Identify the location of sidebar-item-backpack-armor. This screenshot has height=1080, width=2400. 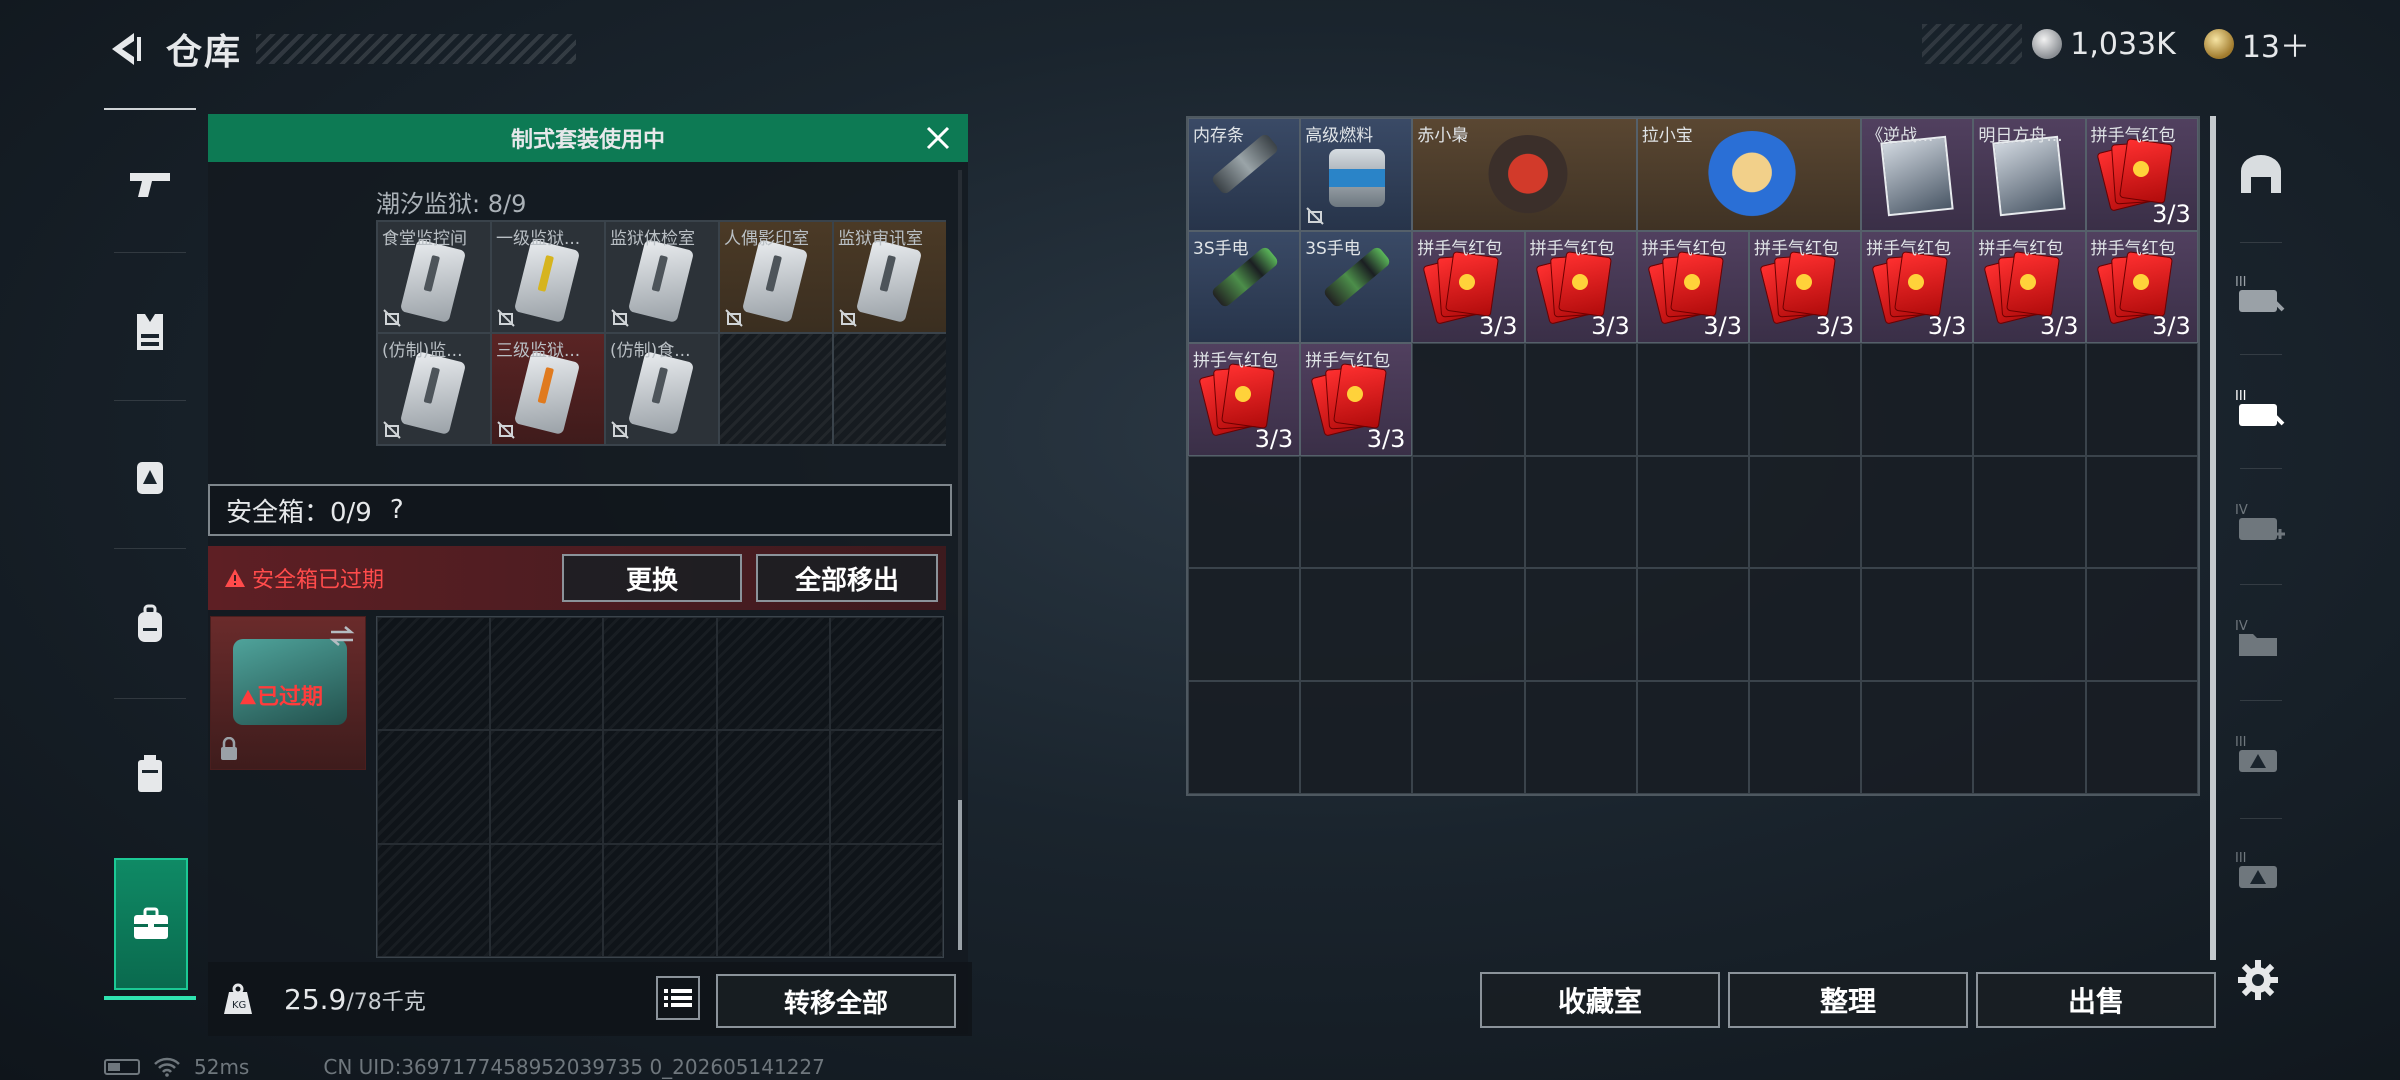
(150, 476).